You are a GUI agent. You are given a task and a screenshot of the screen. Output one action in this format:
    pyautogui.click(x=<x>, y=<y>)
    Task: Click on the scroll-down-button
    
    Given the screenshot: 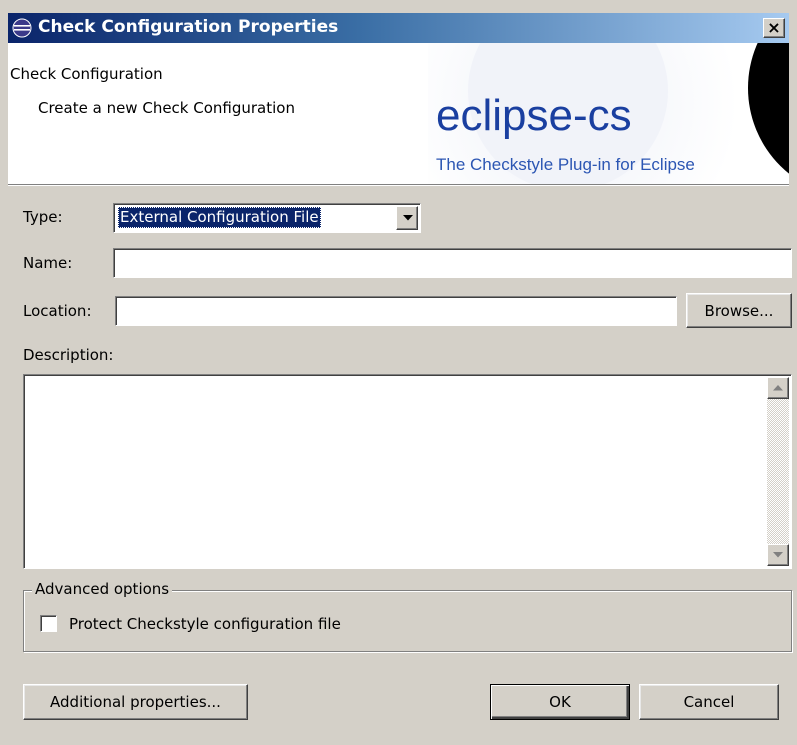 What is the action you would take?
    pyautogui.click(x=778, y=555)
    